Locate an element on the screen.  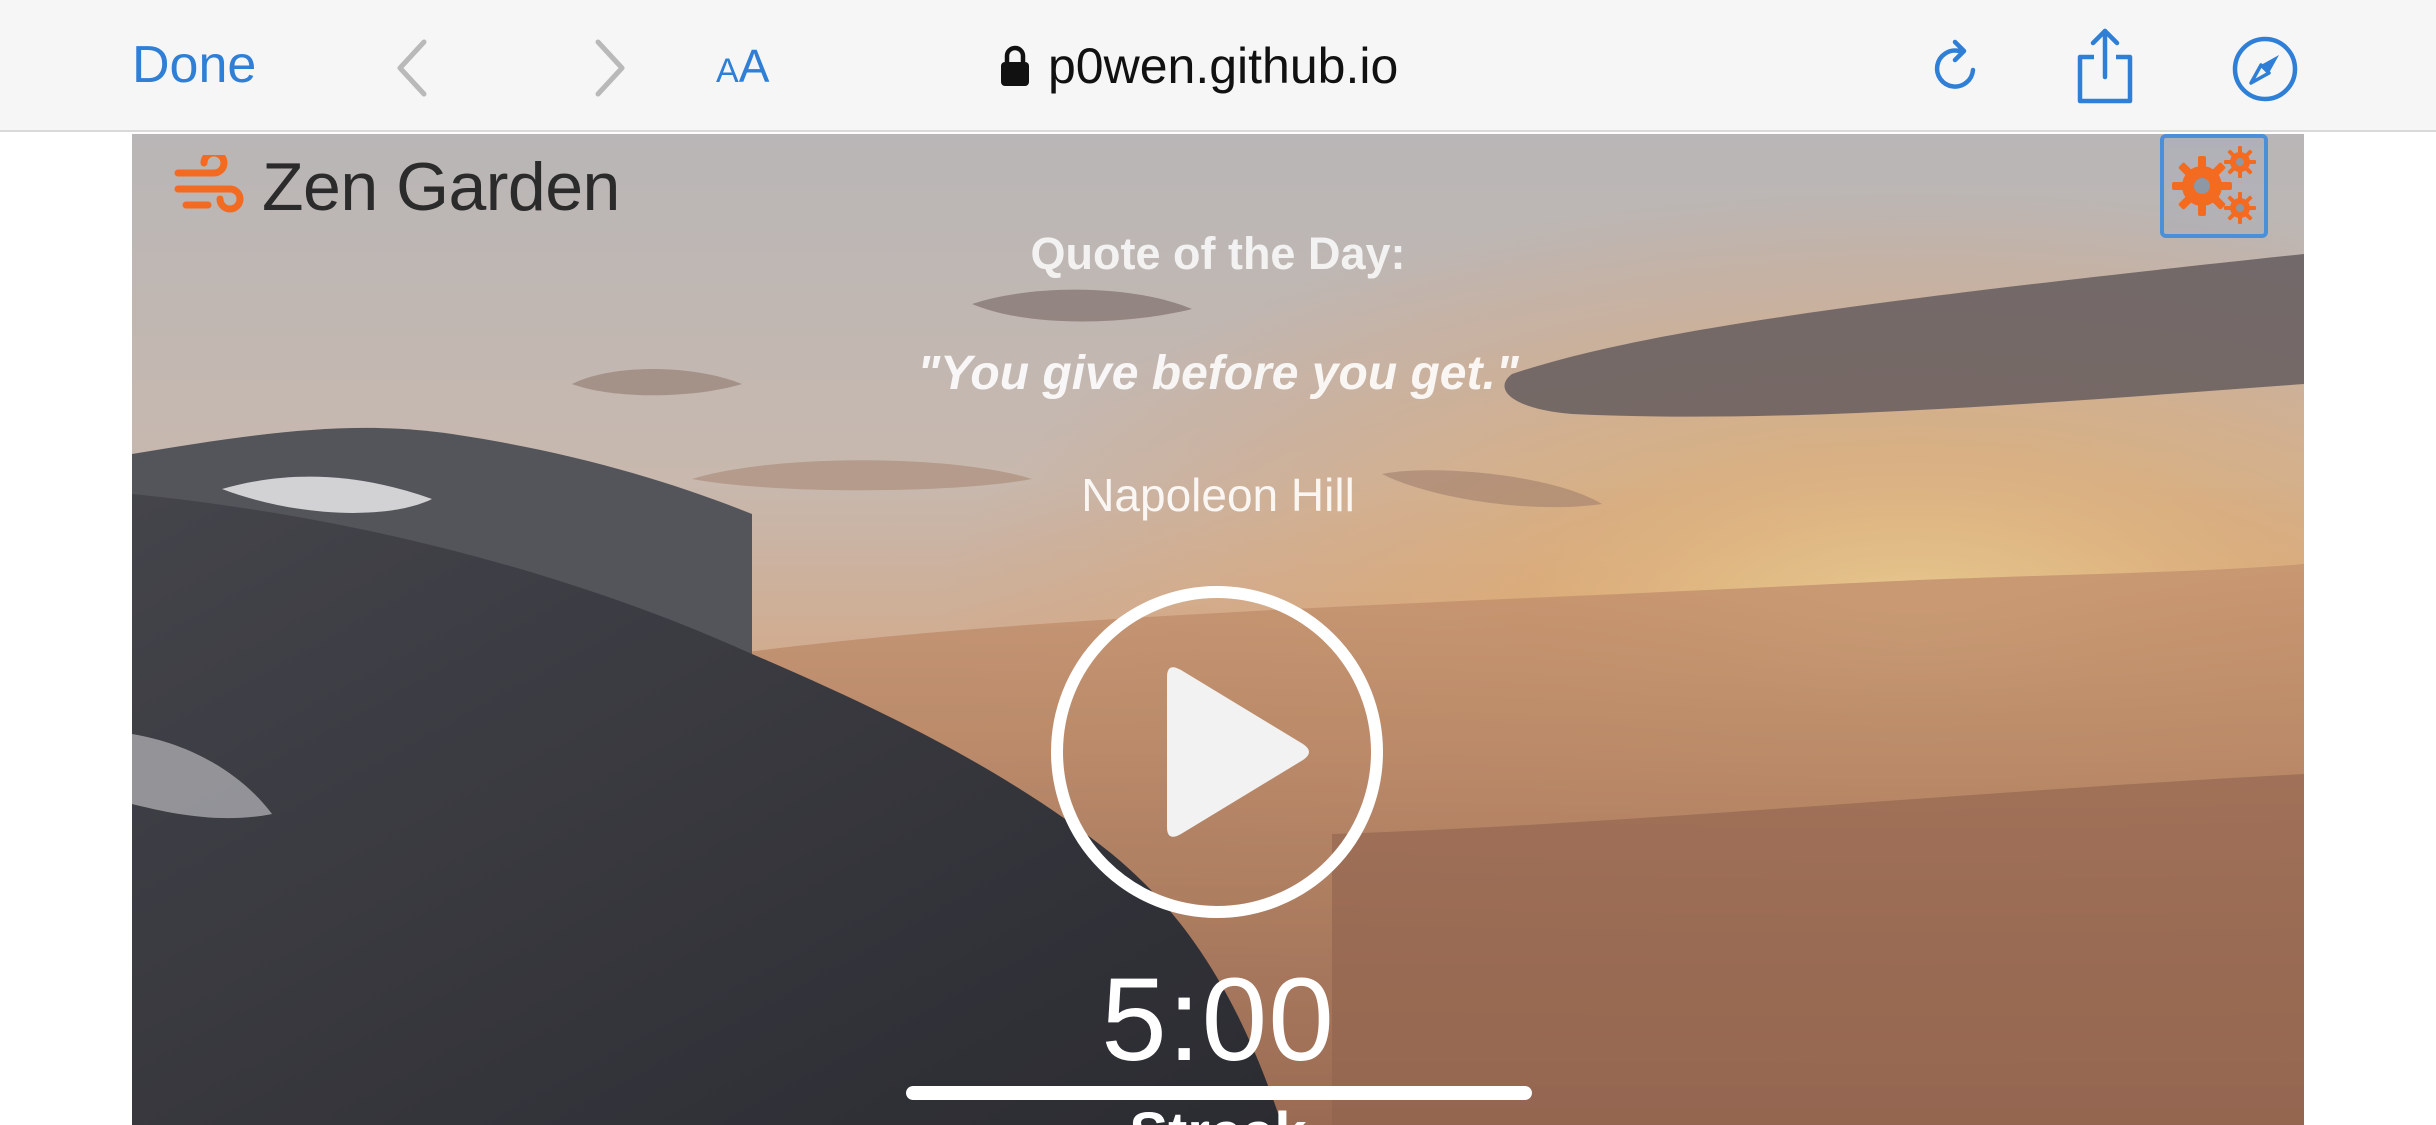
reload-icon is located at coordinates (1955, 64).